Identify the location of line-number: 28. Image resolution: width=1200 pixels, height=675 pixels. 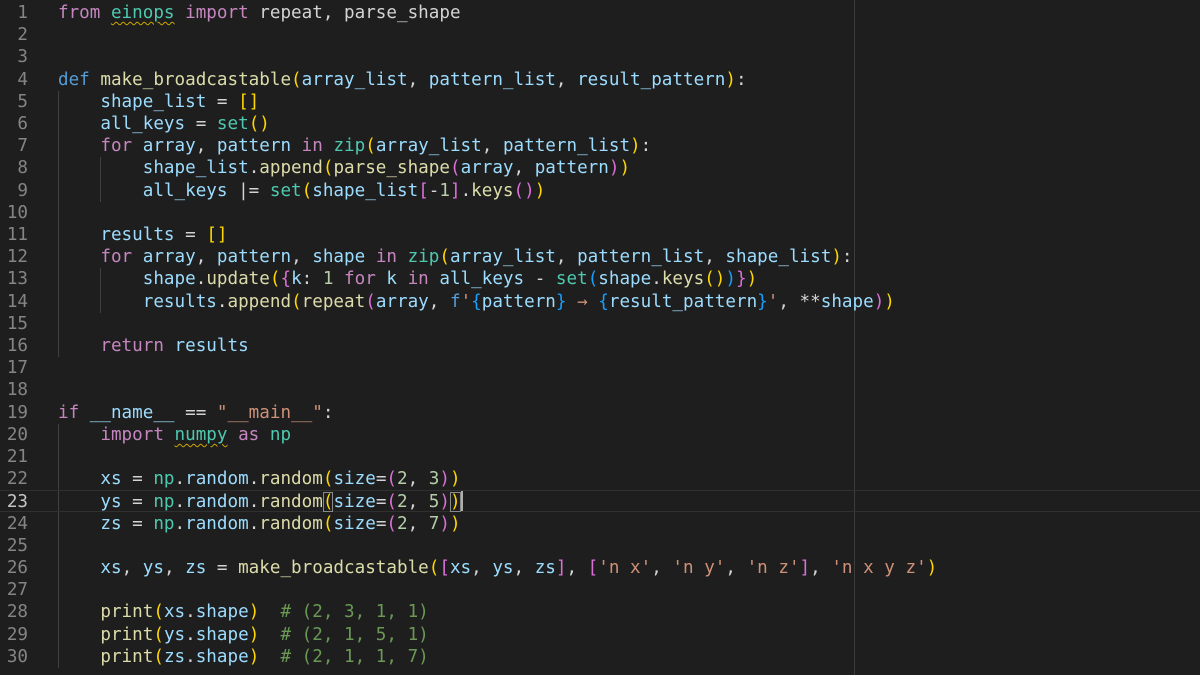
(14, 612).